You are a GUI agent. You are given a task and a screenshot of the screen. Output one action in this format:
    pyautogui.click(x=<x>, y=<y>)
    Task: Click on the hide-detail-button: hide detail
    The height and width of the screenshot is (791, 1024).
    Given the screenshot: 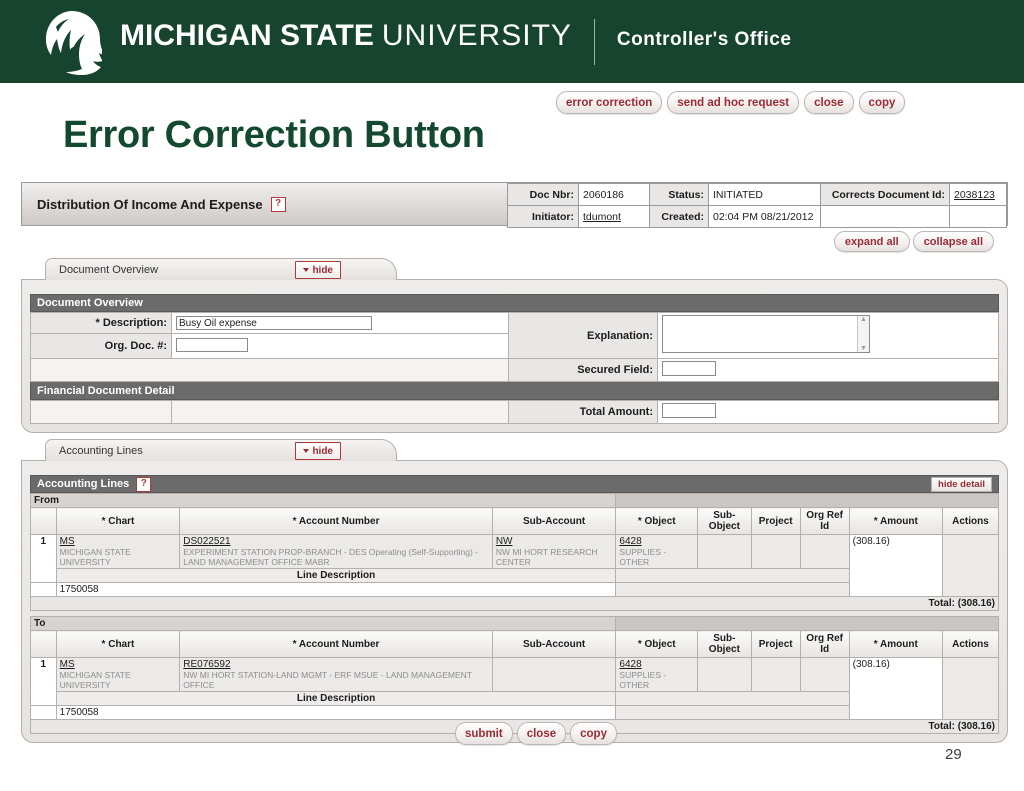 What is the action you would take?
    pyautogui.click(x=961, y=484)
    